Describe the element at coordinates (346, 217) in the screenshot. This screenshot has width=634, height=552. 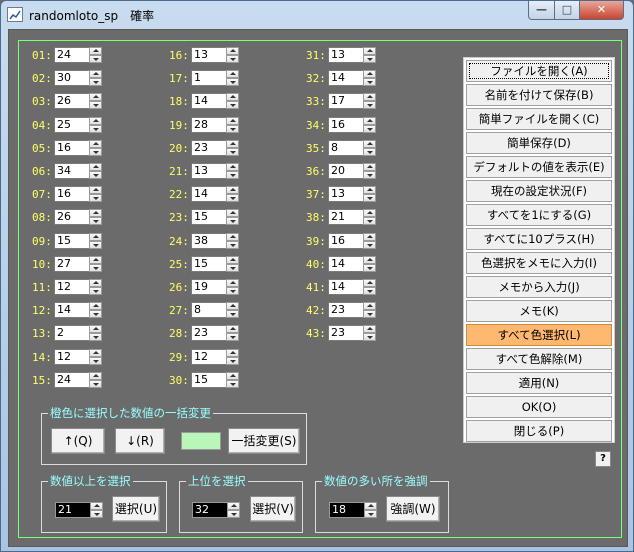
I see `number-value: 21` at that location.